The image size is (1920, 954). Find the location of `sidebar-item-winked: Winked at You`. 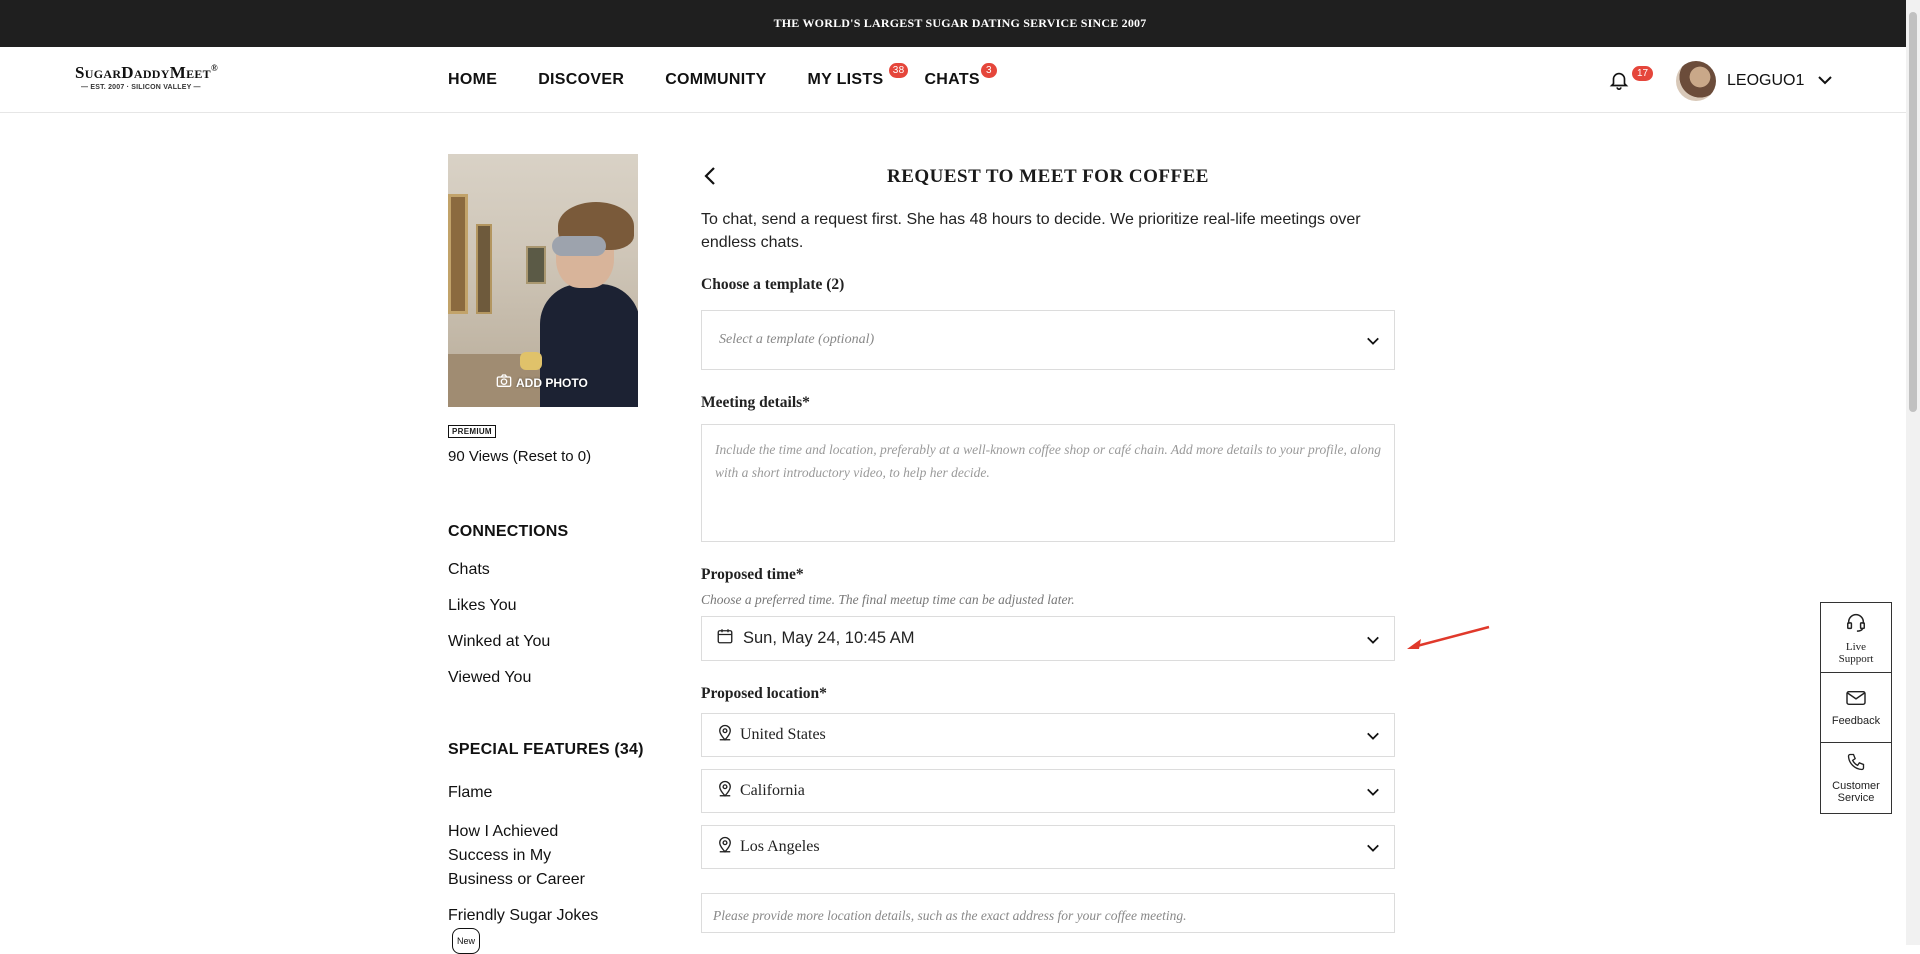

sidebar-item-winked: Winked at You is located at coordinates (548, 651).